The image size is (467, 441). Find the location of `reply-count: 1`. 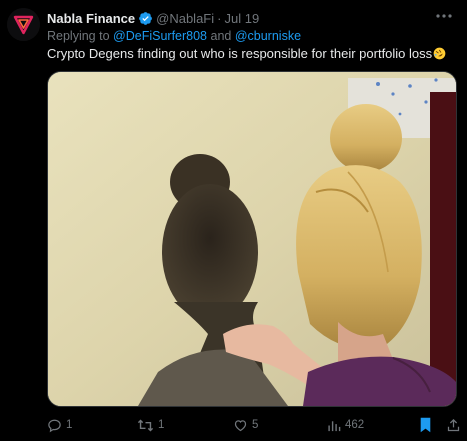

reply-count: 1 is located at coordinates (69, 425).